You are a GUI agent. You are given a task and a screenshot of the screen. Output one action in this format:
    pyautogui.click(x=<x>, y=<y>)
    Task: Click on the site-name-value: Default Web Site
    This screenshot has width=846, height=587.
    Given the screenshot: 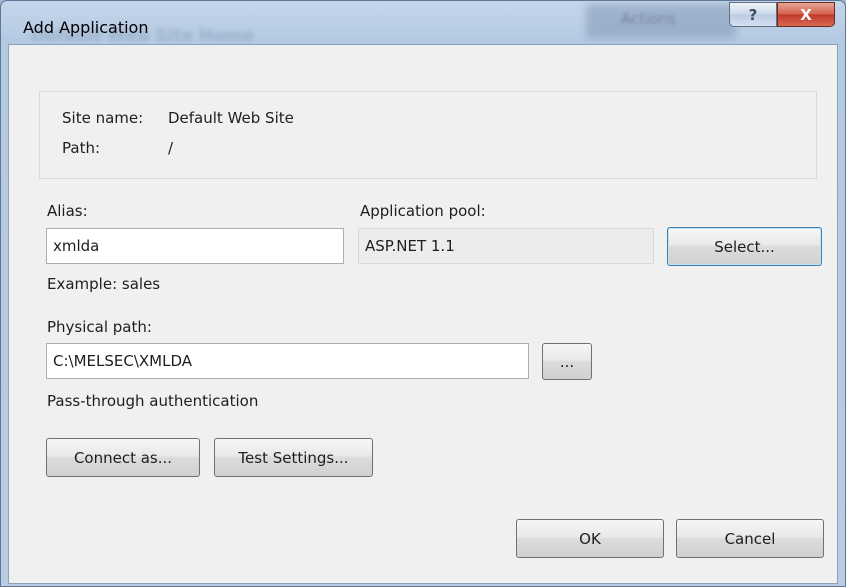 What is the action you would take?
    pyautogui.click(x=231, y=118)
    